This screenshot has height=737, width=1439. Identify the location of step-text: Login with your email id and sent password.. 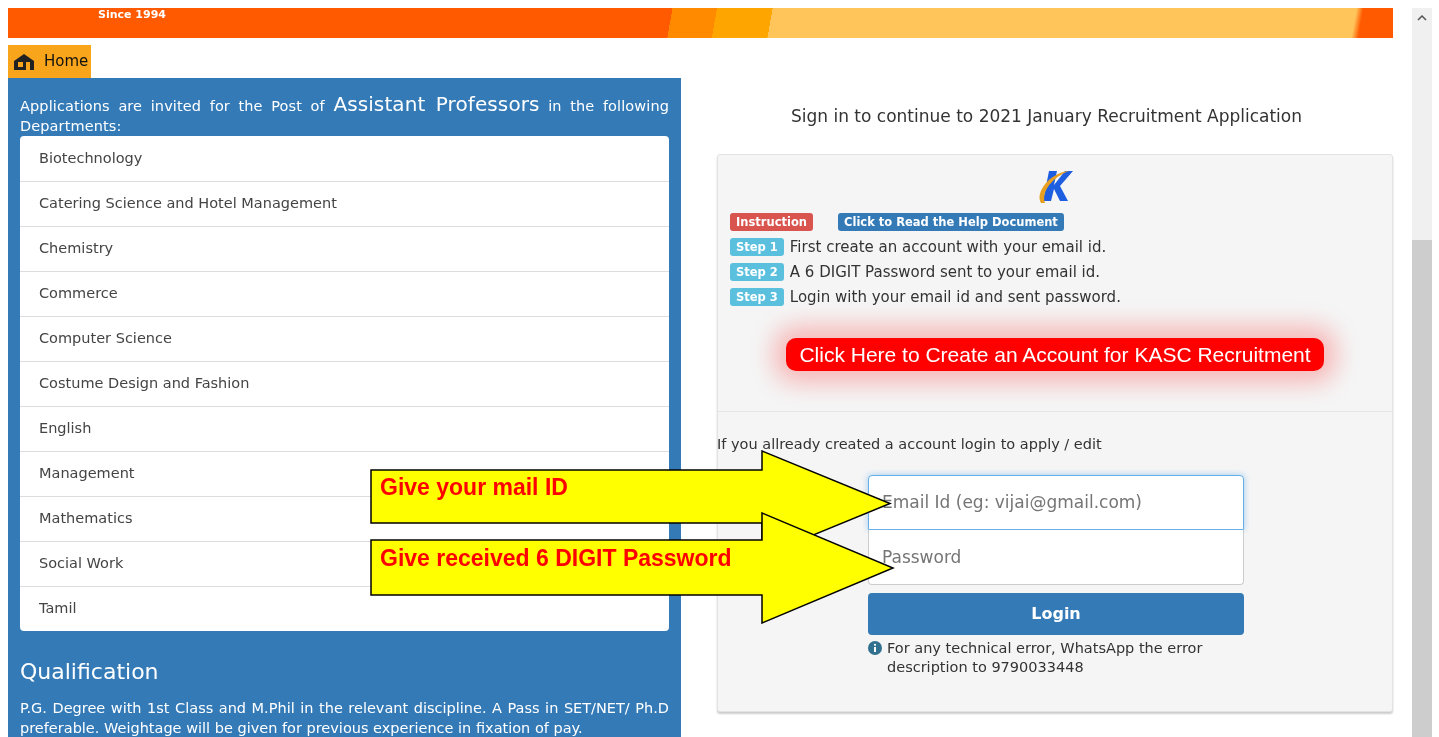
(955, 297).